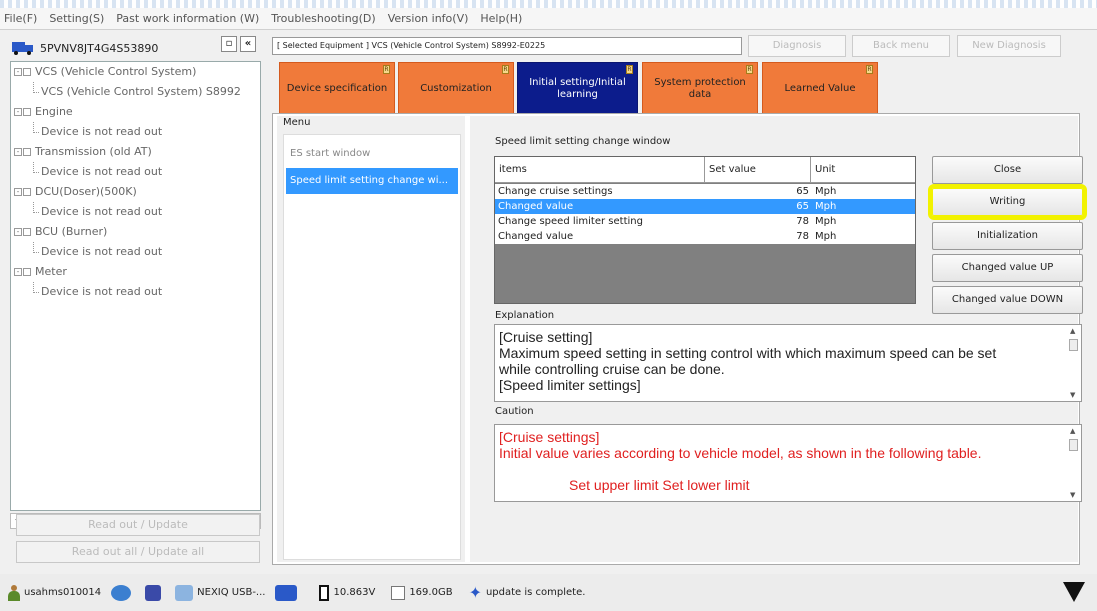 This screenshot has width=1097, height=611. Describe the element at coordinates (797, 46) in the screenshot. I see `diagnosis-button: Diagnosis` at that location.